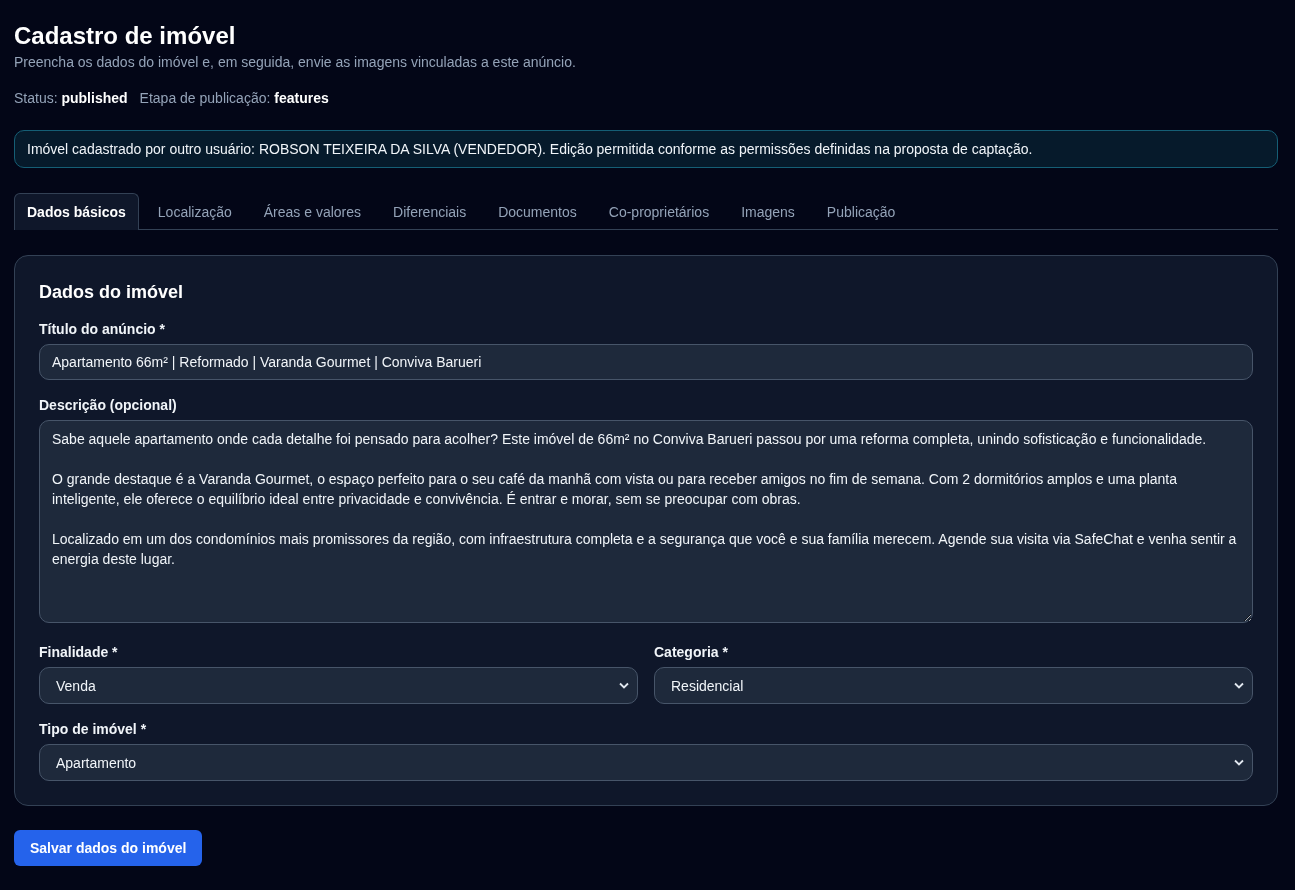  I want to click on title-input: Apartamento 66m² | Reformado | Varanda Gourmet | Conviva Barueri, so click(646, 362).